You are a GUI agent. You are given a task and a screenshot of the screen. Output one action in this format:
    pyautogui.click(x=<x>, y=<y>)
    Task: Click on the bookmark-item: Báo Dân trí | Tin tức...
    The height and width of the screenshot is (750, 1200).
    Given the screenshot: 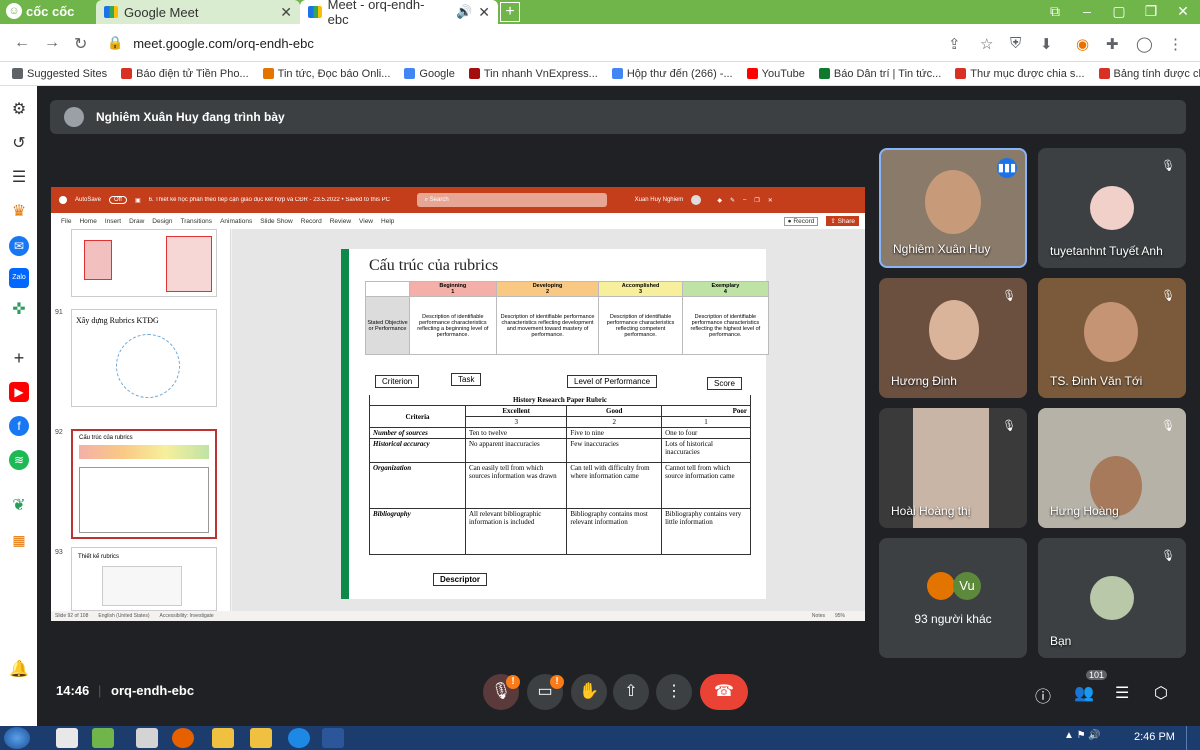 What is the action you would take?
    pyautogui.click(x=879, y=74)
    